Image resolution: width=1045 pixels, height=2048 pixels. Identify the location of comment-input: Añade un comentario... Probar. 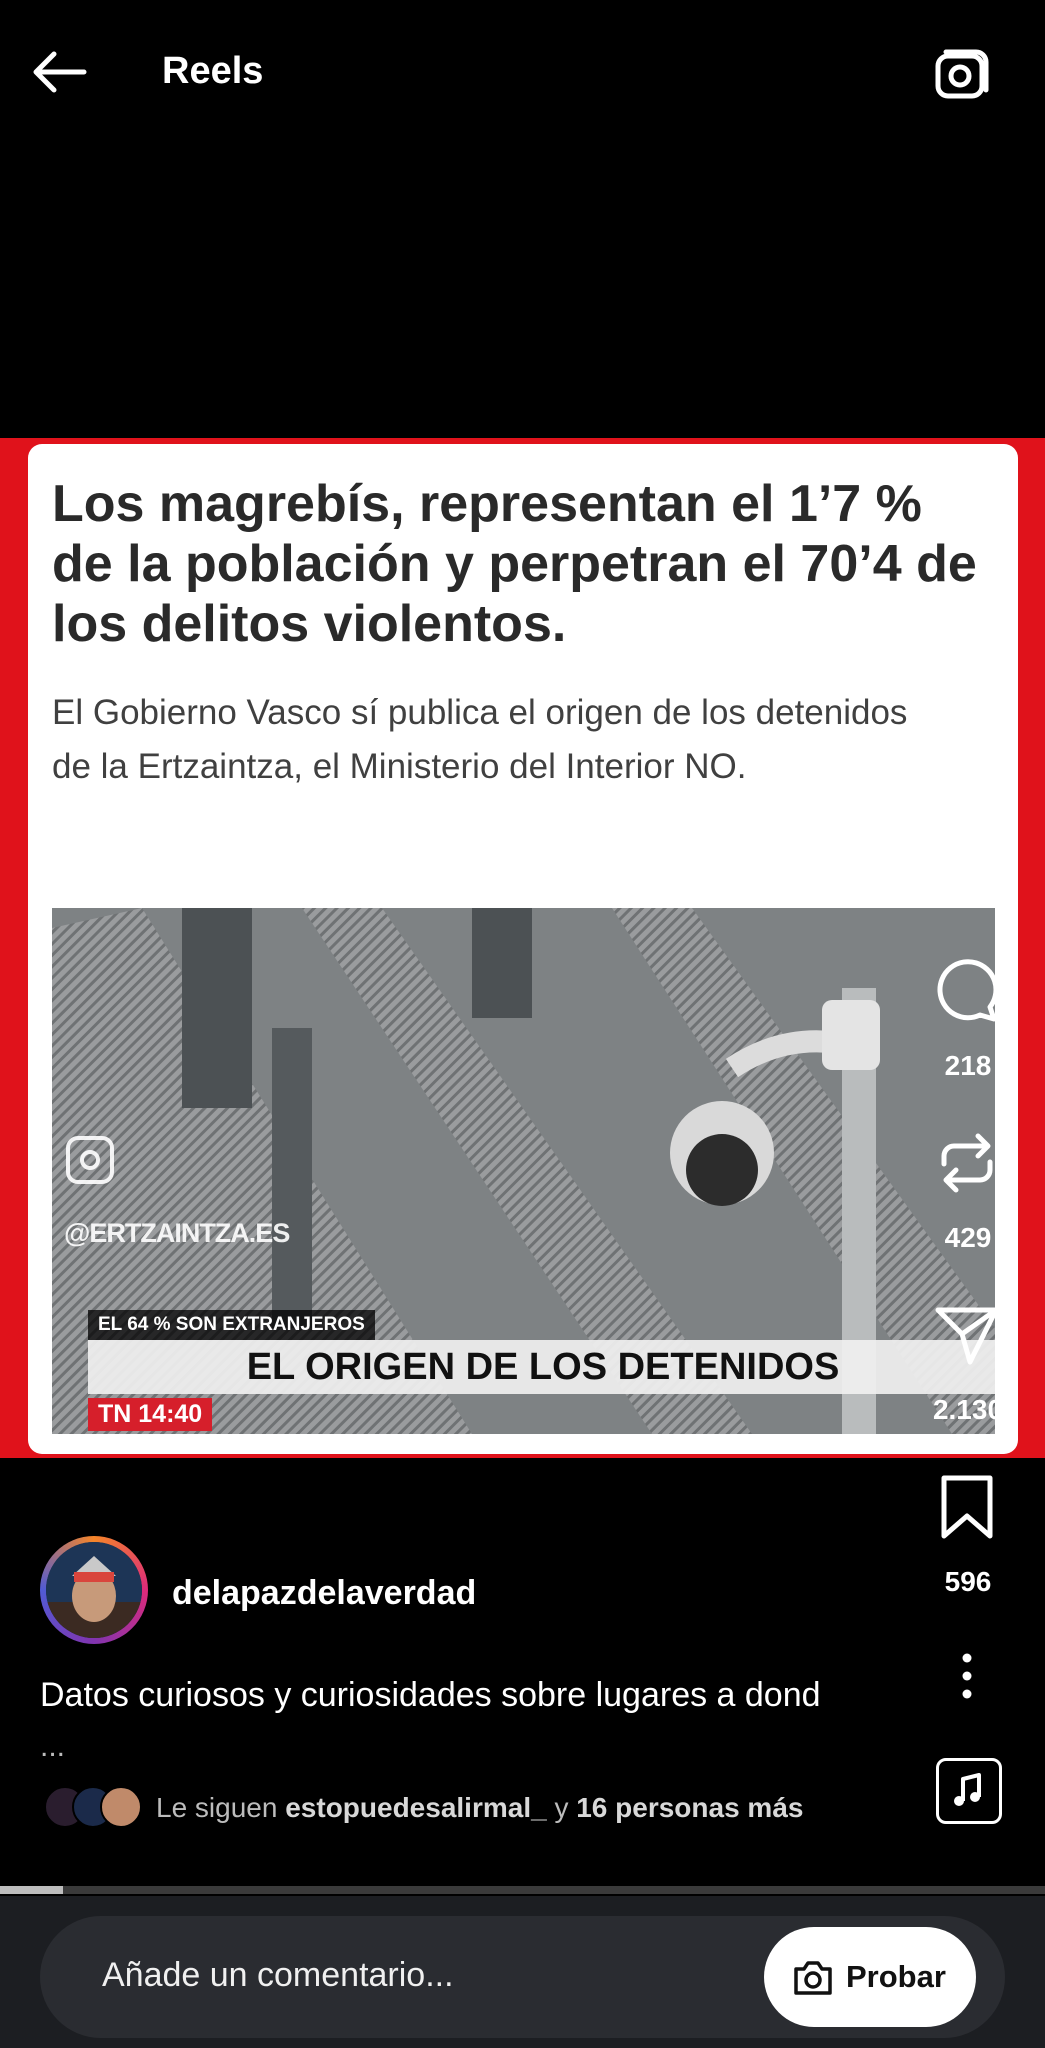
(522, 1977).